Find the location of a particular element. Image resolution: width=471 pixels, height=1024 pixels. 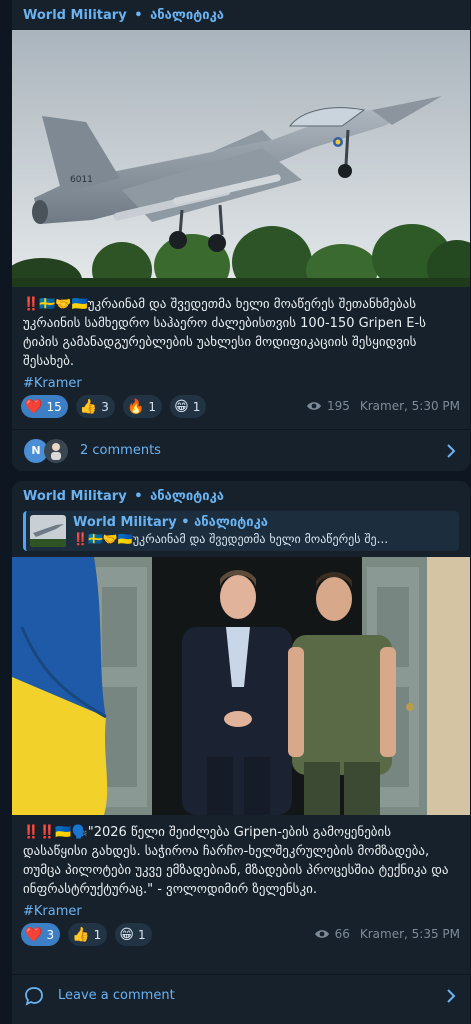

reaction-thumbs-up: 👍 1 is located at coordinates (88, 934).